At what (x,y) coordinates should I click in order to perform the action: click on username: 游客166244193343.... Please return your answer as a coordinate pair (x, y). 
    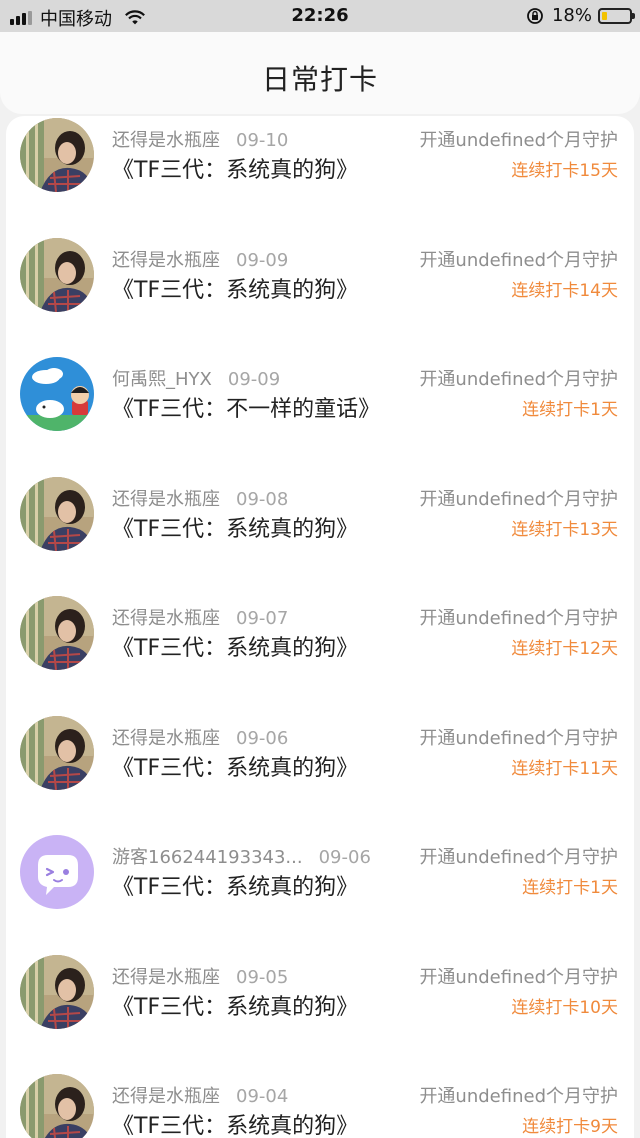
    Looking at the image, I should click on (207, 857).